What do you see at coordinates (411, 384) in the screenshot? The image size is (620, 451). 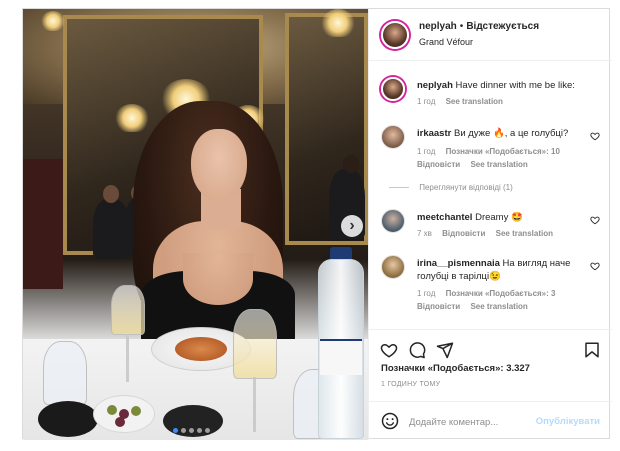 I see `post-time: 1 ГОДИНУ ТОМУ` at bounding box center [411, 384].